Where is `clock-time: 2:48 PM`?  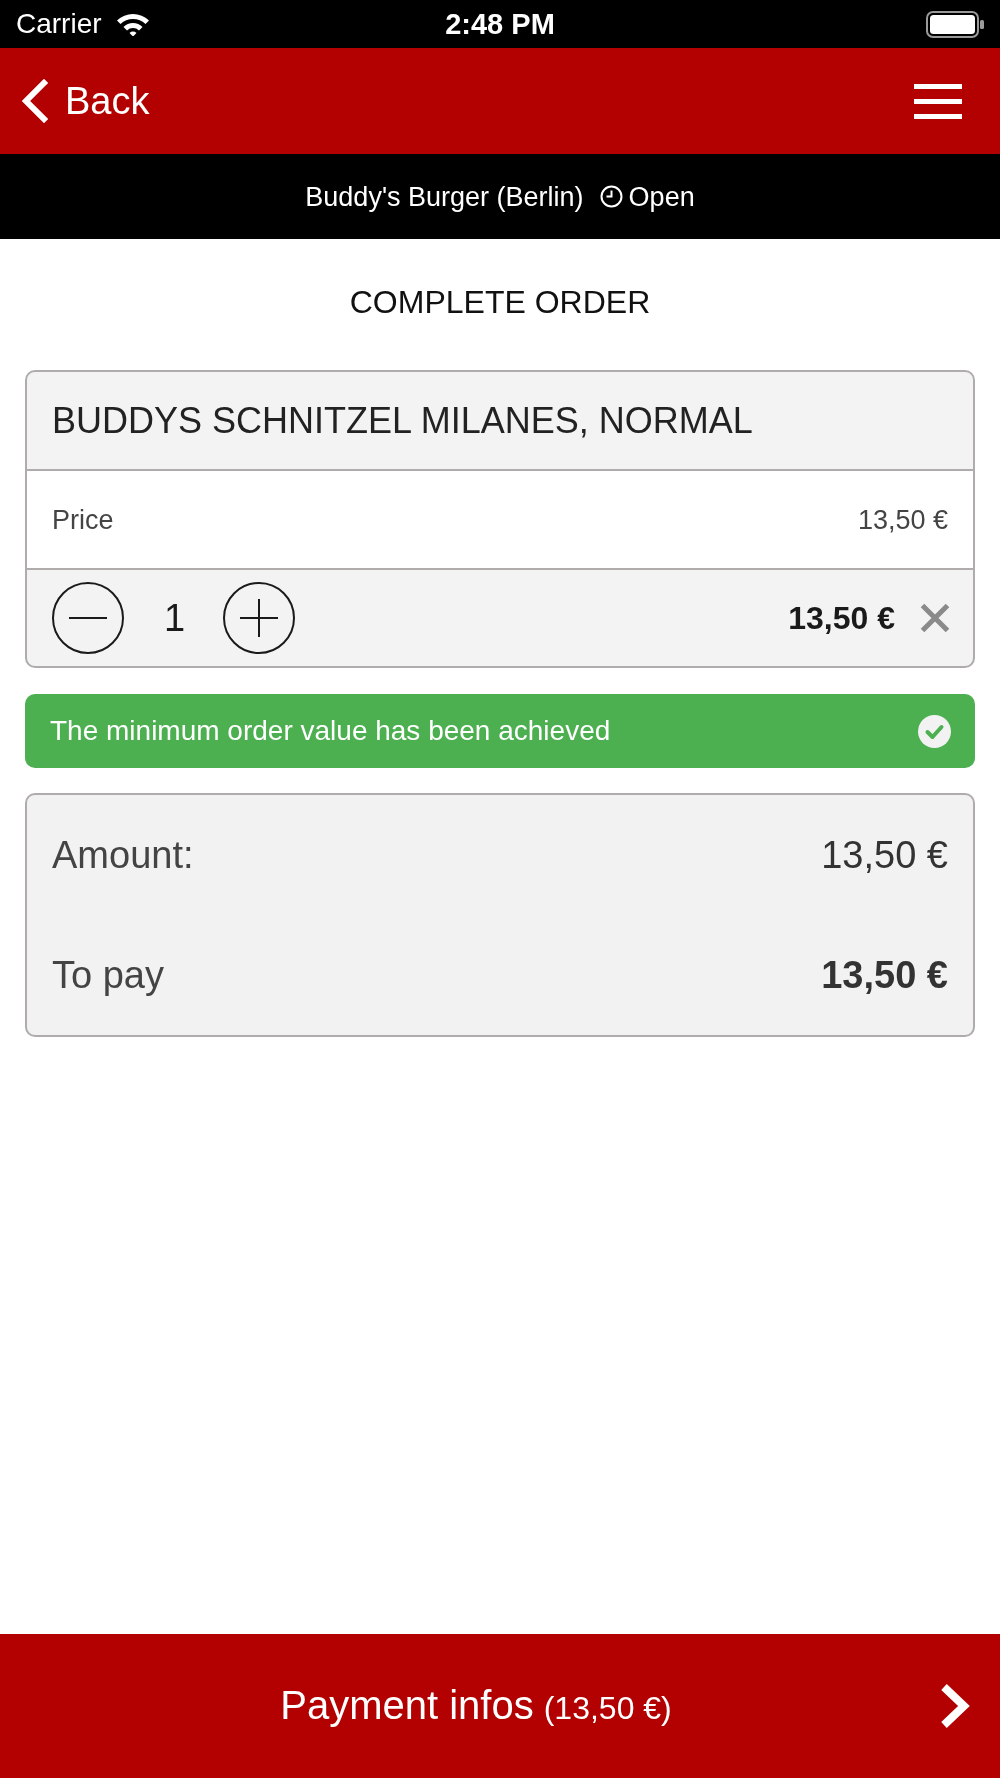
clock-time: 2:48 PM is located at coordinates (500, 24).